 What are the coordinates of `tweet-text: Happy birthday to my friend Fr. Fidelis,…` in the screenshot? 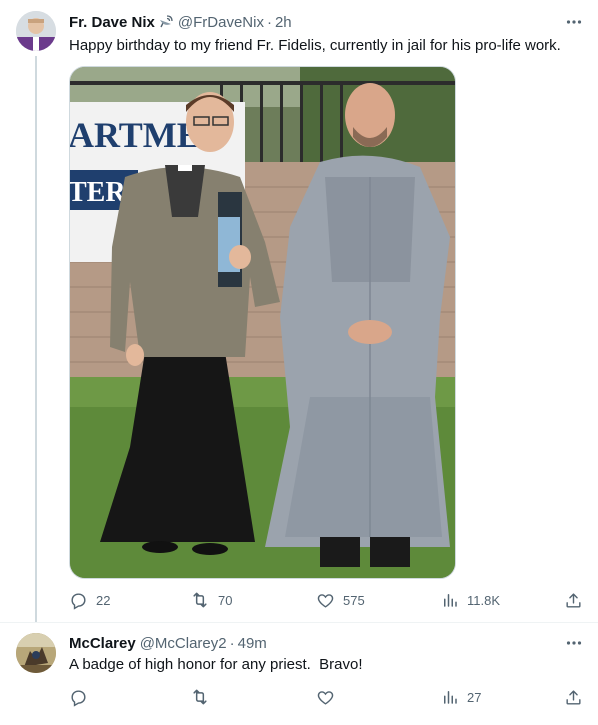 It's located at (315, 45).